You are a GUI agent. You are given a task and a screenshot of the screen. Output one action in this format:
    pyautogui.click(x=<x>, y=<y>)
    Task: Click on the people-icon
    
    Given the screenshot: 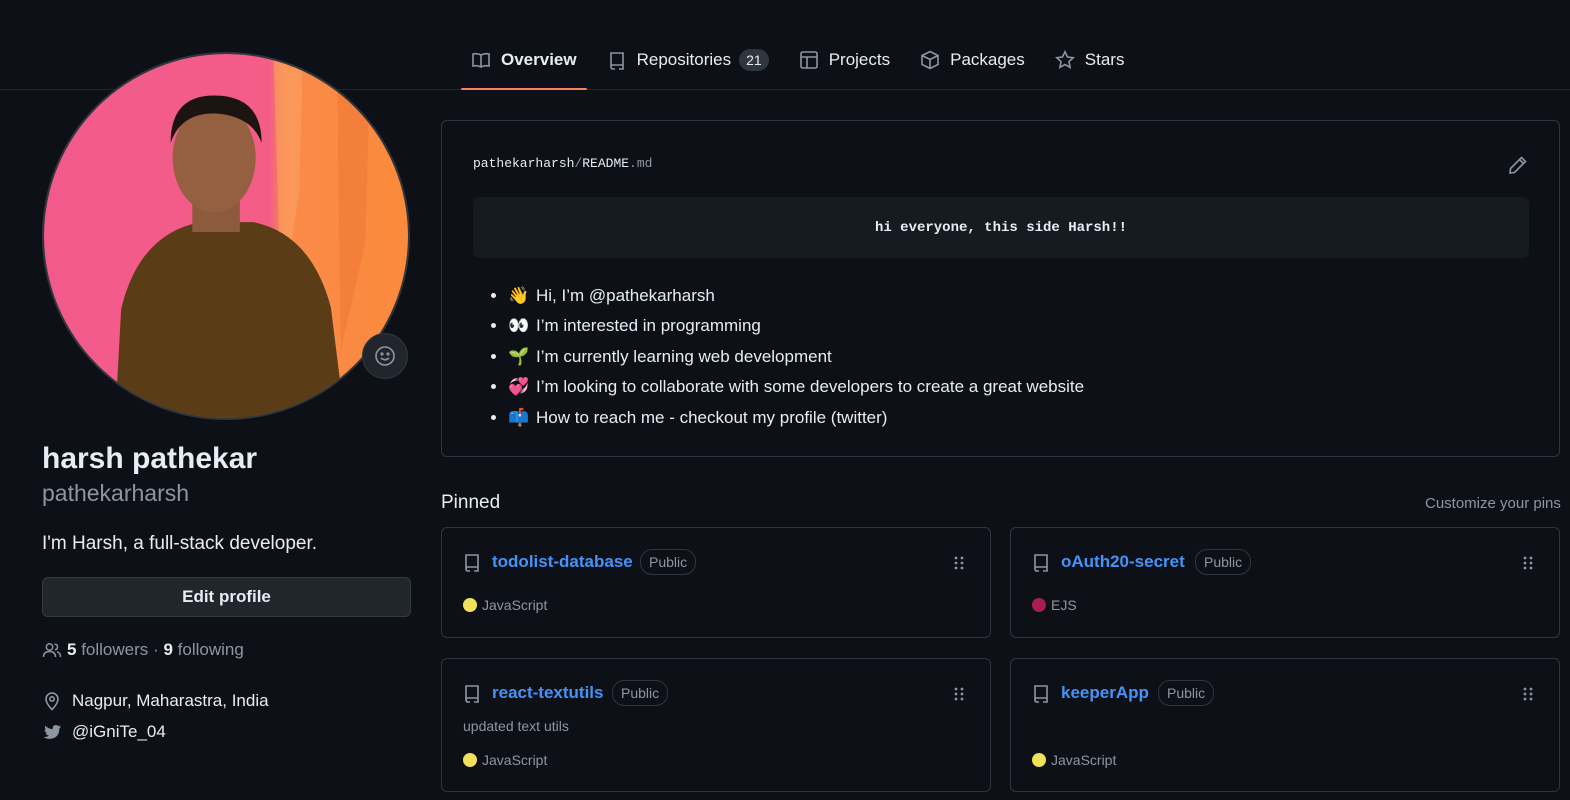 What is the action you would take?
    pyautogui.click(x=52, y=650)
    